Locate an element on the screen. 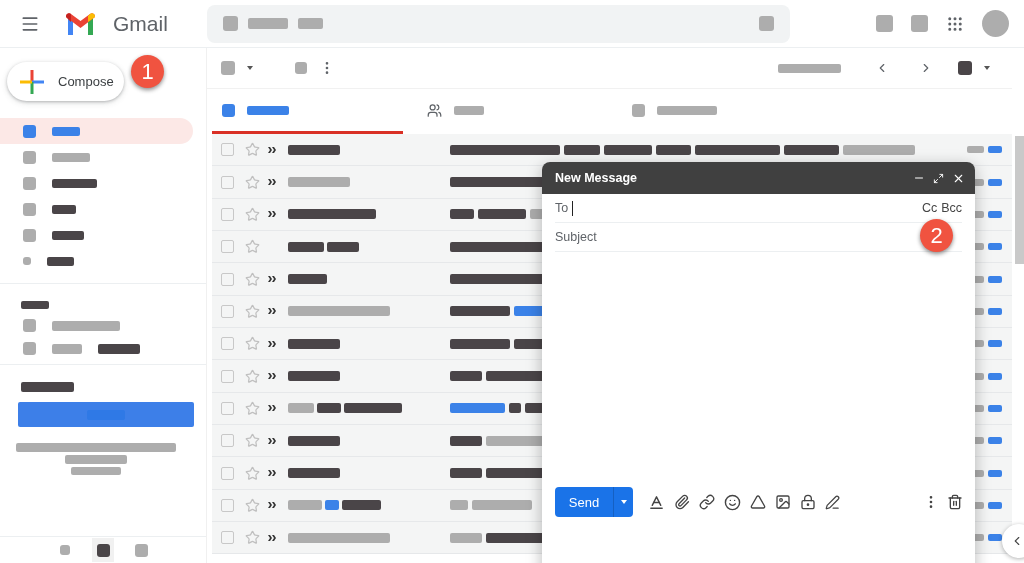  compose-title: New Message is located at coordinates (596, 178).